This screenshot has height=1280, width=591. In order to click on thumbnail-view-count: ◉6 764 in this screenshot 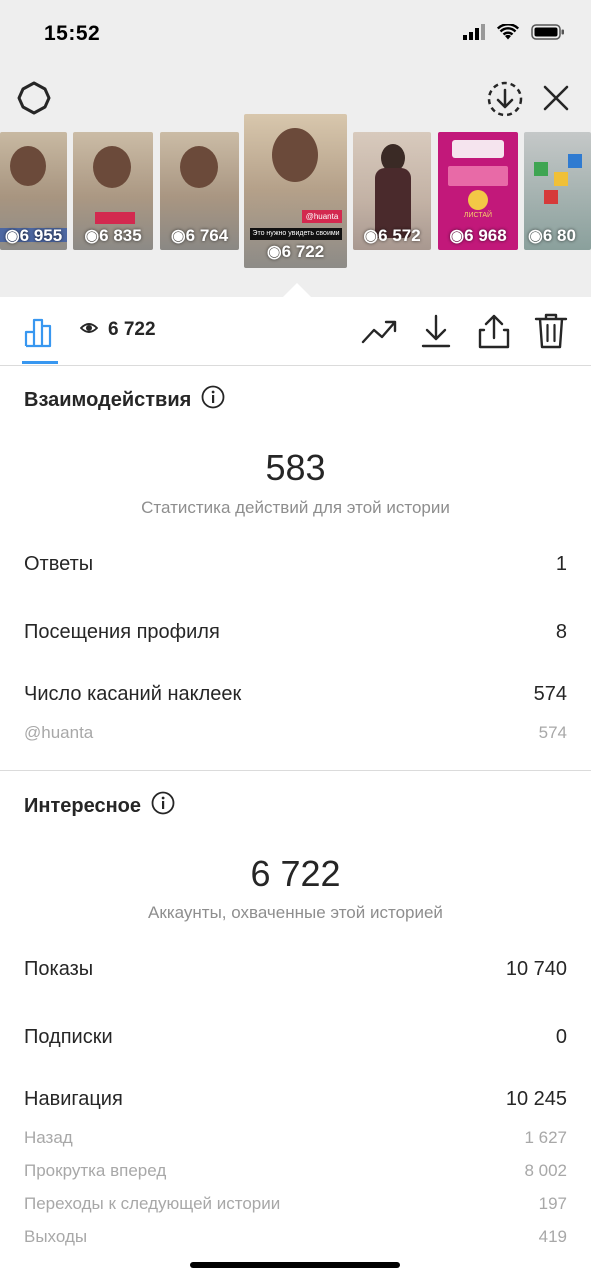, I will do `click(199, 235)`.